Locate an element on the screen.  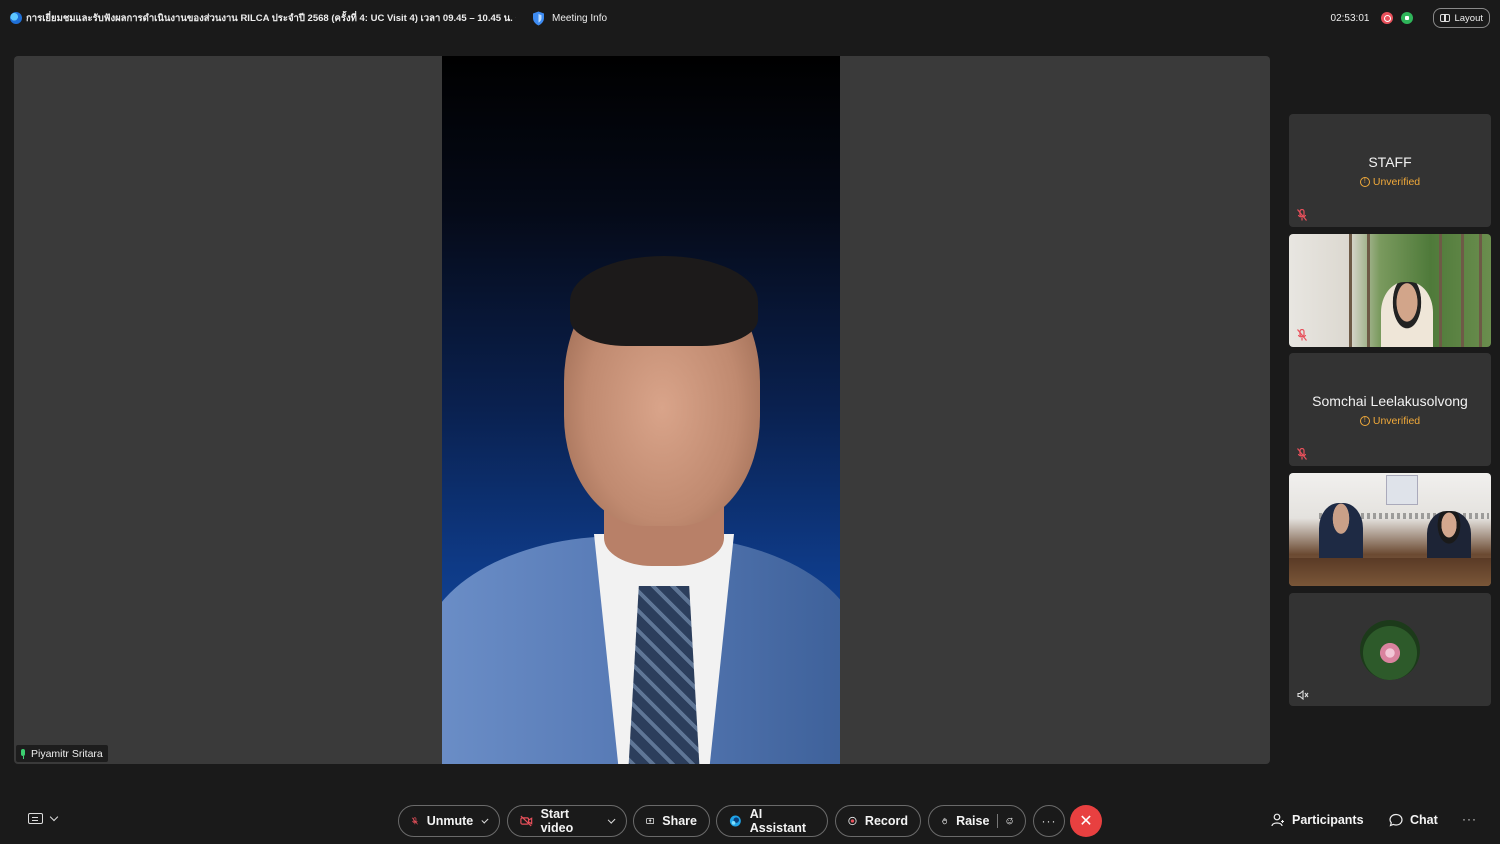
participant-avatar-tile is located at coordinates (1390, 649).